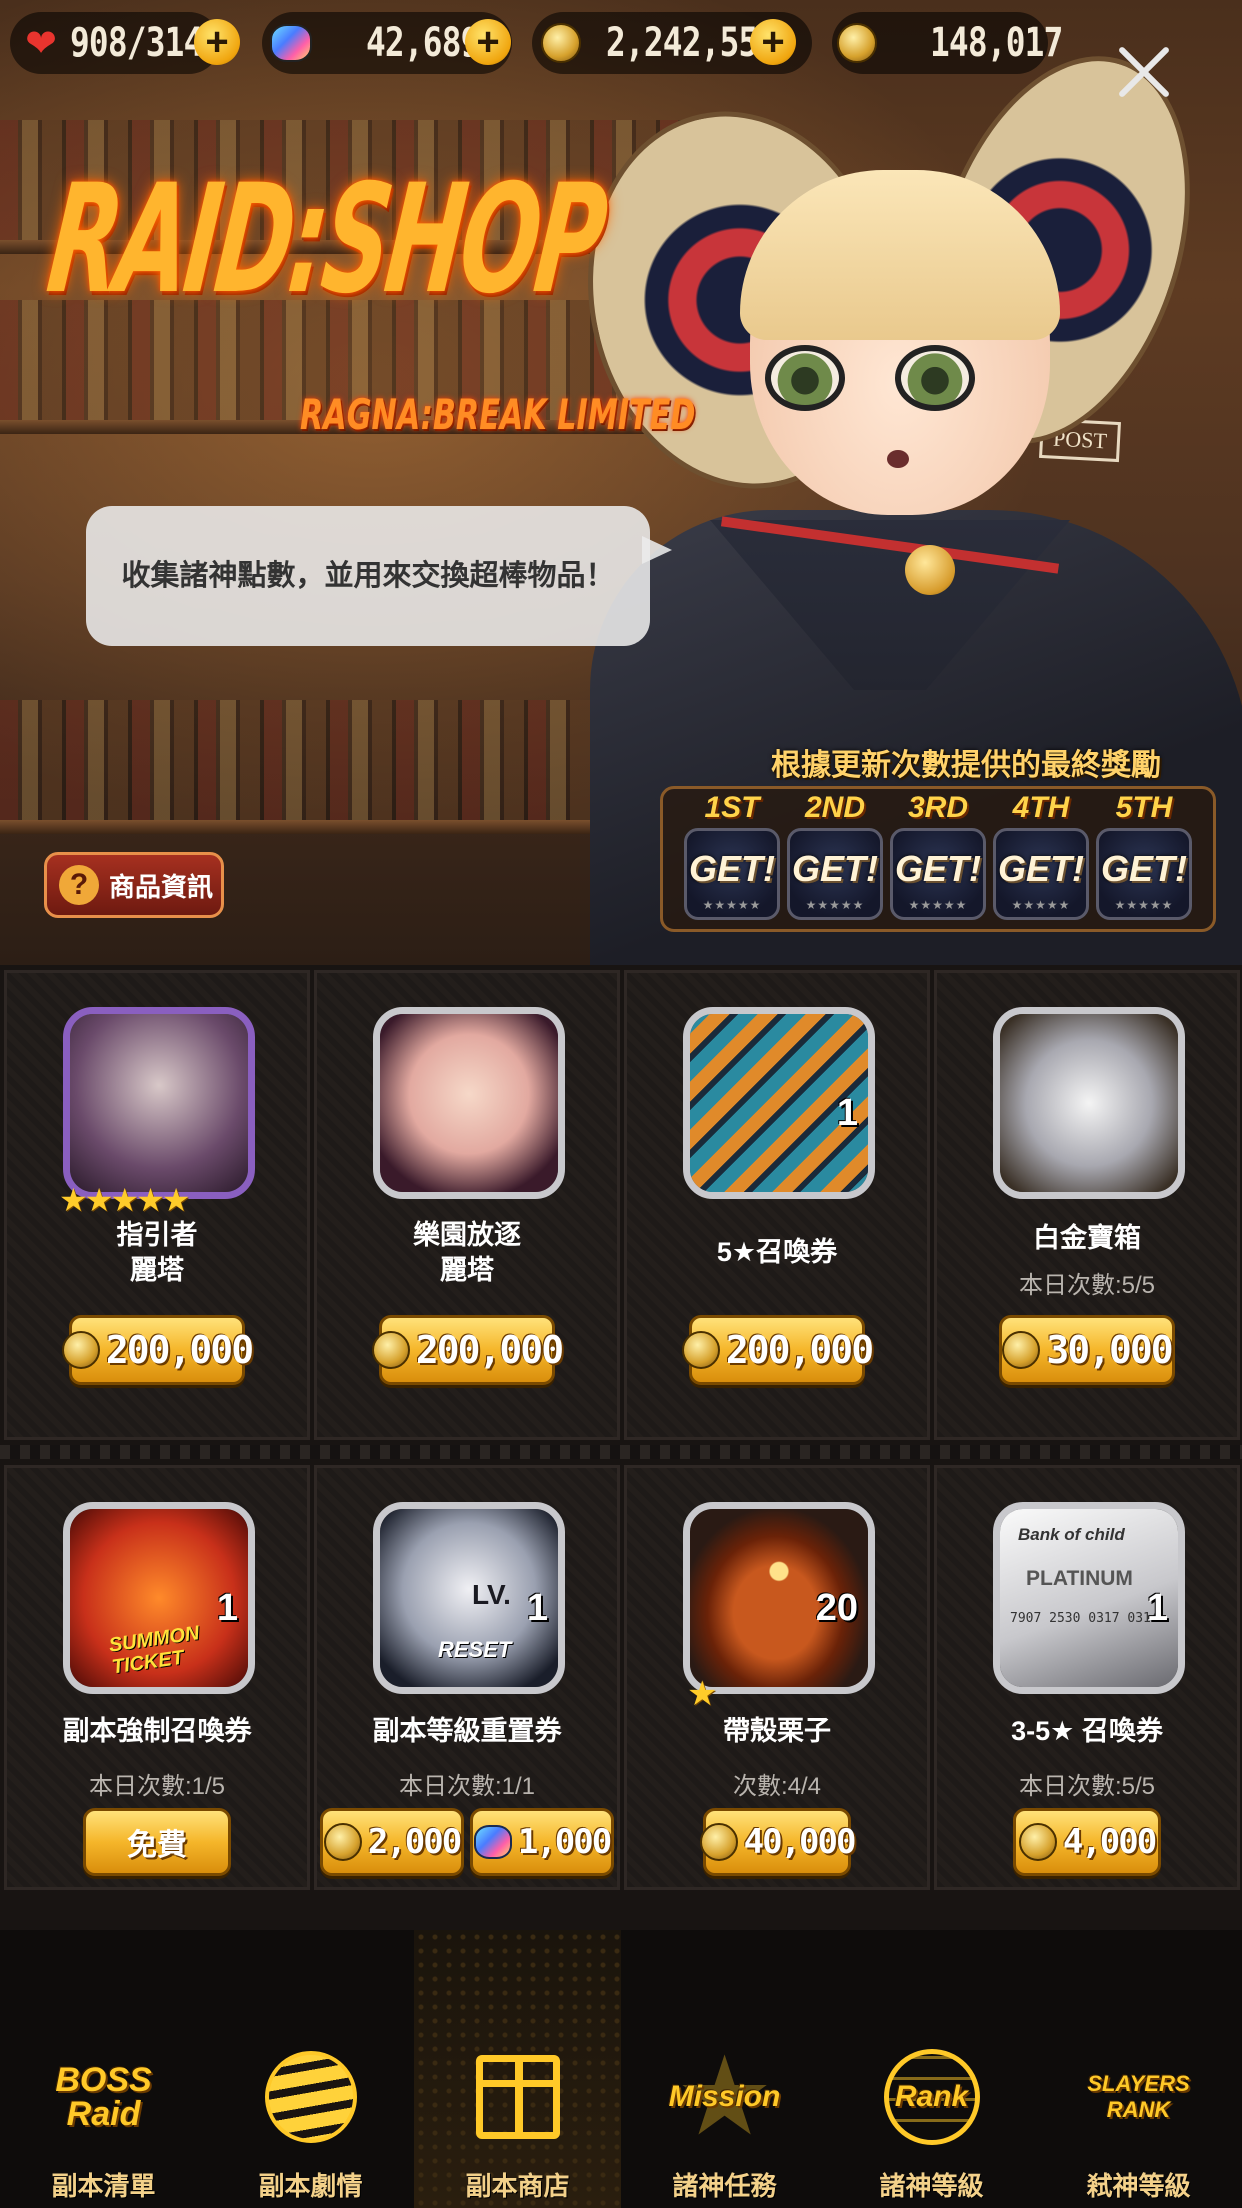 This screenshot has width=1242, height=2208. What do you see at coordinates (1087, 1238) in the screenshot?
I see `item-name: 白金寶箱` at bounding box center [1087, 1238].